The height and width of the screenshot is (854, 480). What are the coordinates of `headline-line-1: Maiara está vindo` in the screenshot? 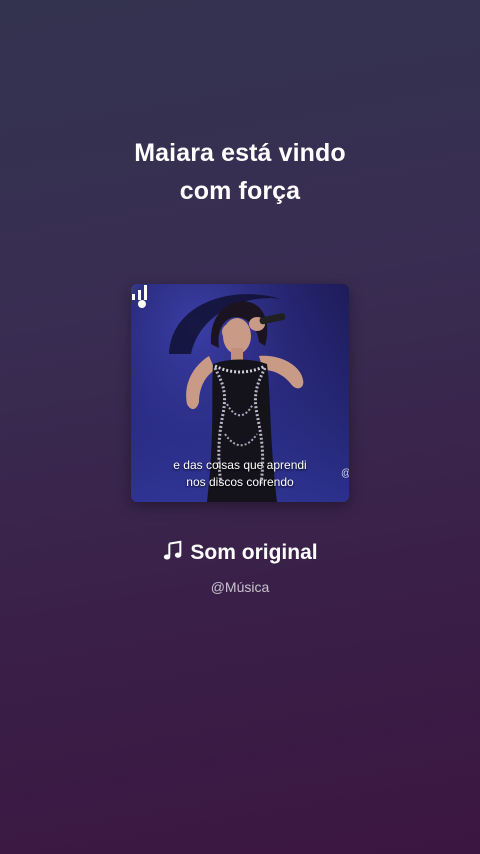 It's located at (240, 153).